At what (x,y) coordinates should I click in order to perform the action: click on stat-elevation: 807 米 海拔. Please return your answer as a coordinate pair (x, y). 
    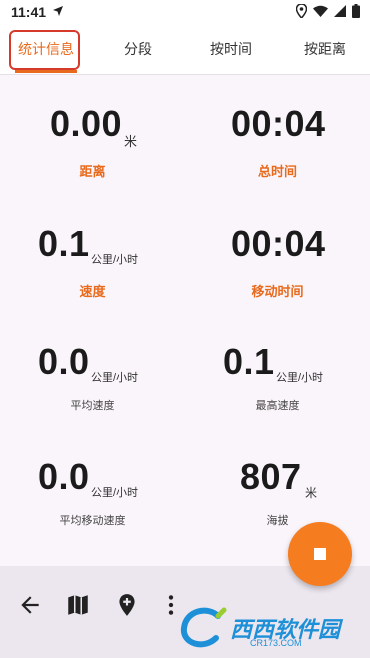
    Looking at the image, I should click on (277, 492).